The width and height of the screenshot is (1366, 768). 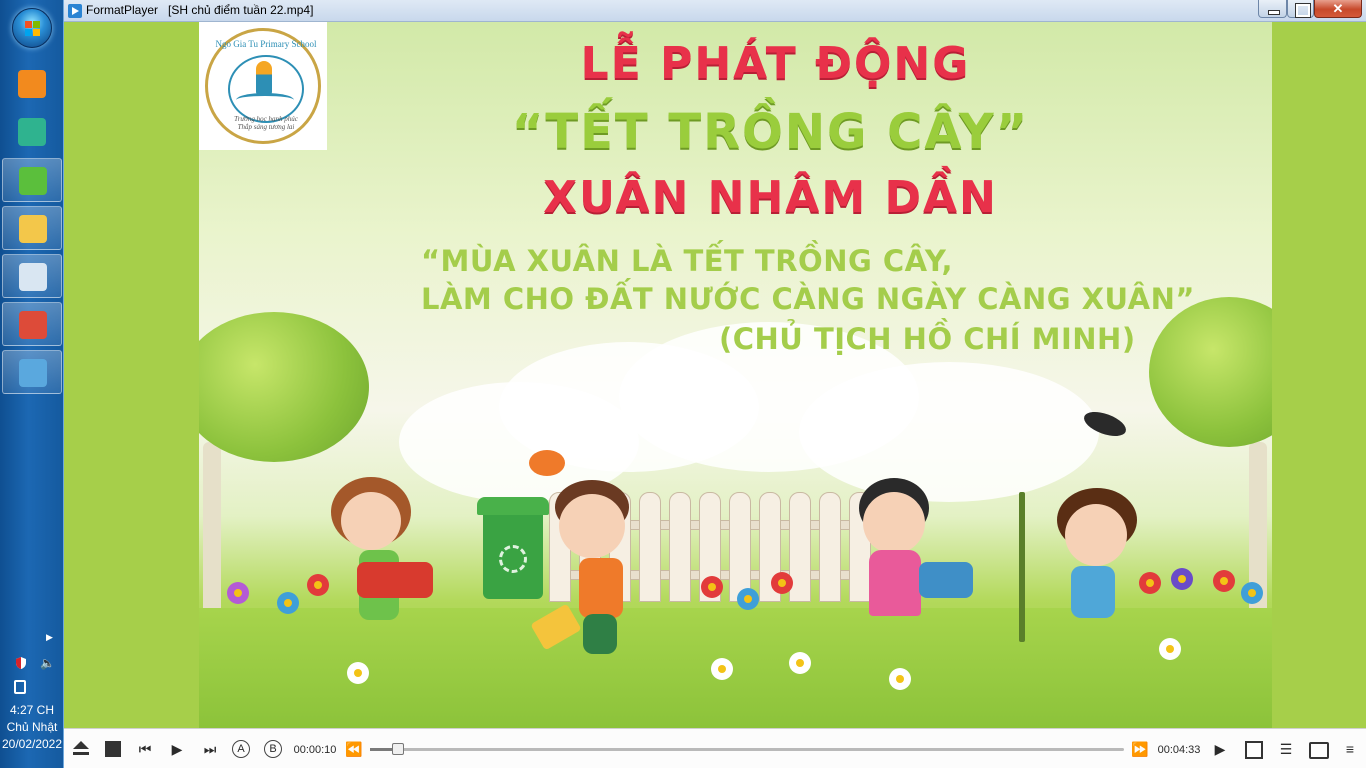 What do you see at coordinates (513, 559) in the screenshot?
I see `recycle-icon` at bounding box center [513, 559].